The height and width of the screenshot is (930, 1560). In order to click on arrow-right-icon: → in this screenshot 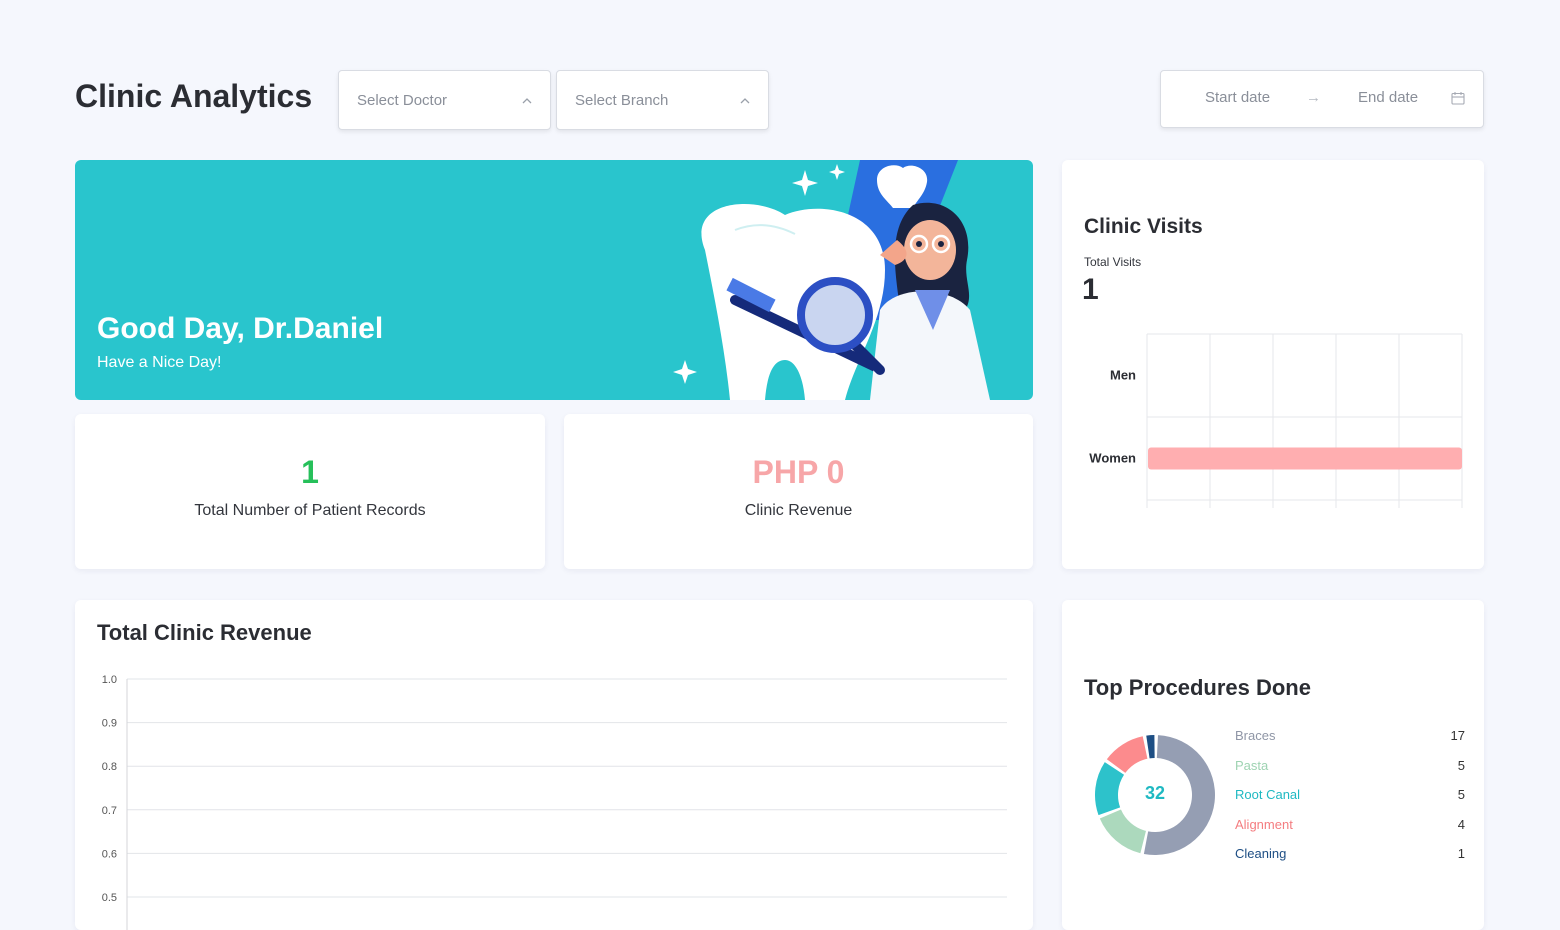, I will do `click(1313, 97)`.